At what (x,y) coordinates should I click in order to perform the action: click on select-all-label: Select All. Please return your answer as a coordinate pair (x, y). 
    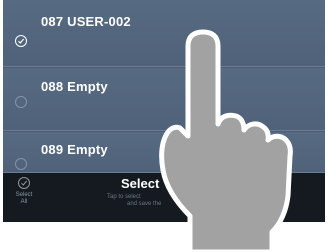
    Looking at the image, I should click on (24, 199).